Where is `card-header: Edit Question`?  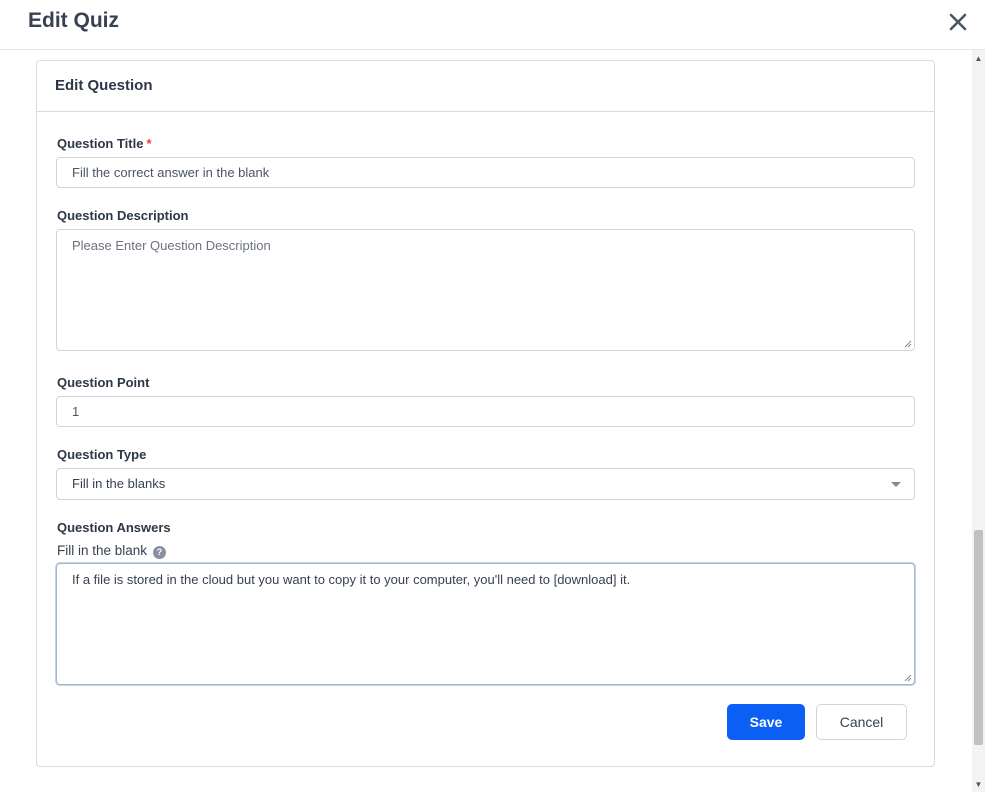 card-header: Edit Question is located at coordinates (485, 86).